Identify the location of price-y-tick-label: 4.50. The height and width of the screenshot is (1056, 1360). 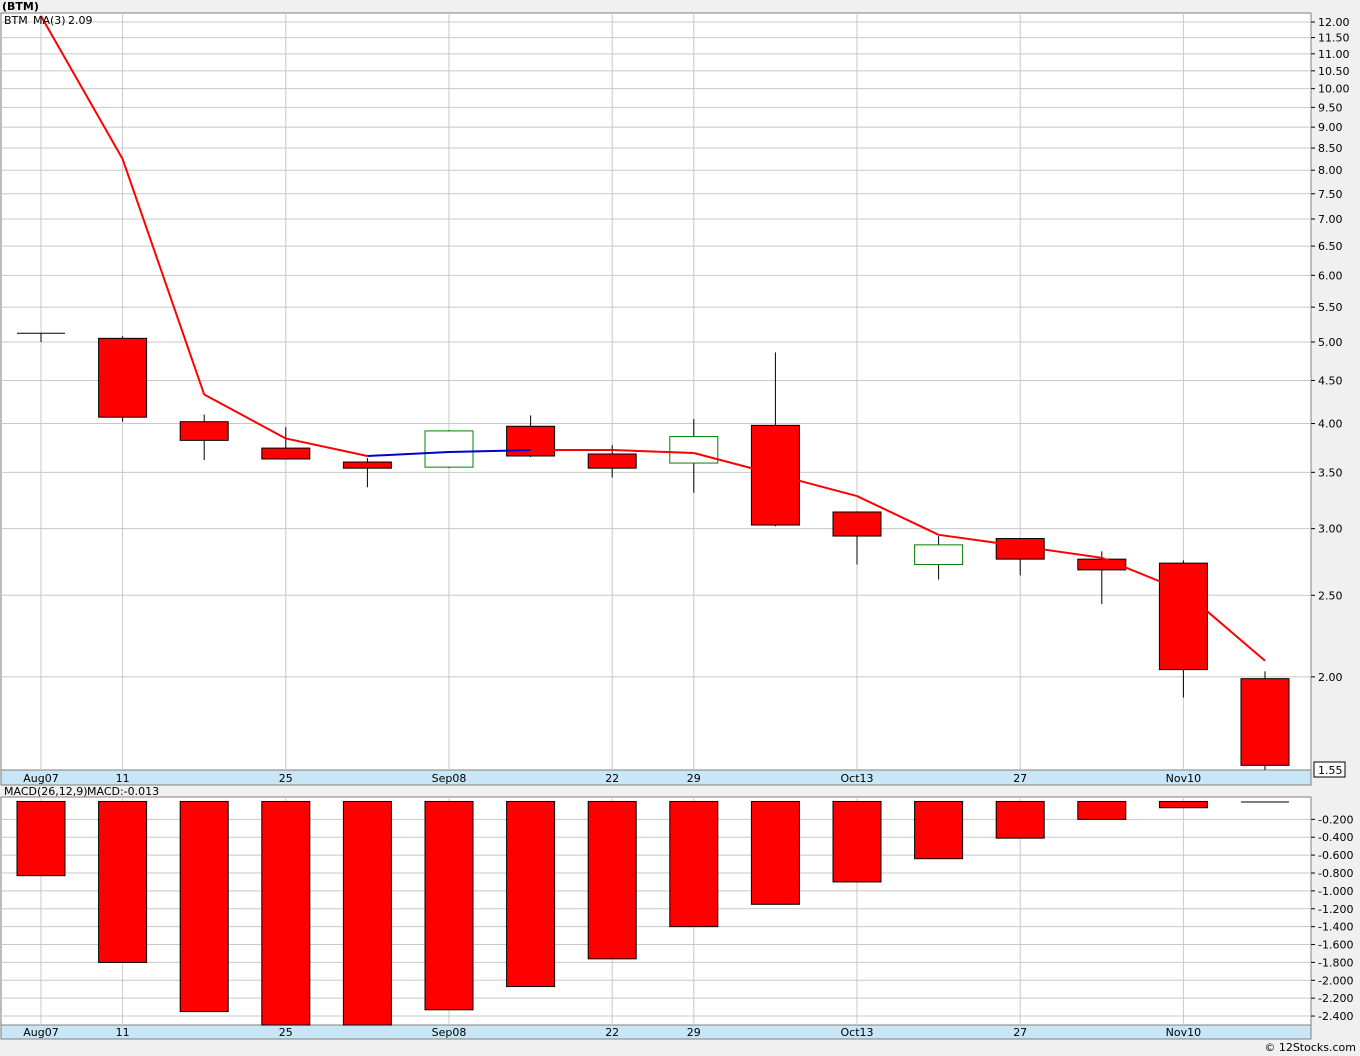
(1330, 380).